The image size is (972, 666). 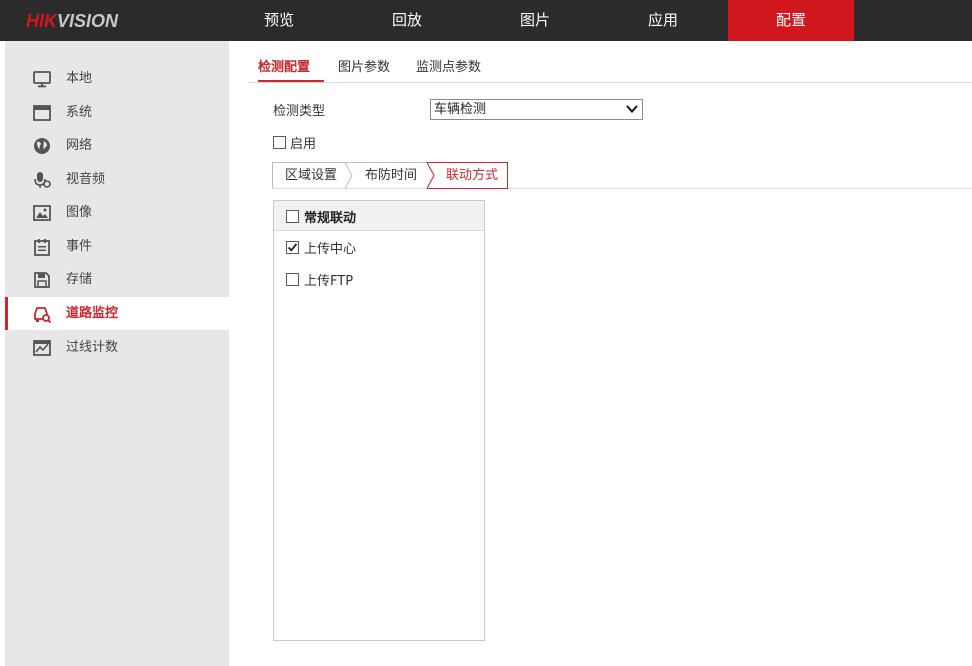 What do you see at coordinates (535, 20) in the screenshot?
I see `nav-picture: 图片` at bounding box center [535, 20].